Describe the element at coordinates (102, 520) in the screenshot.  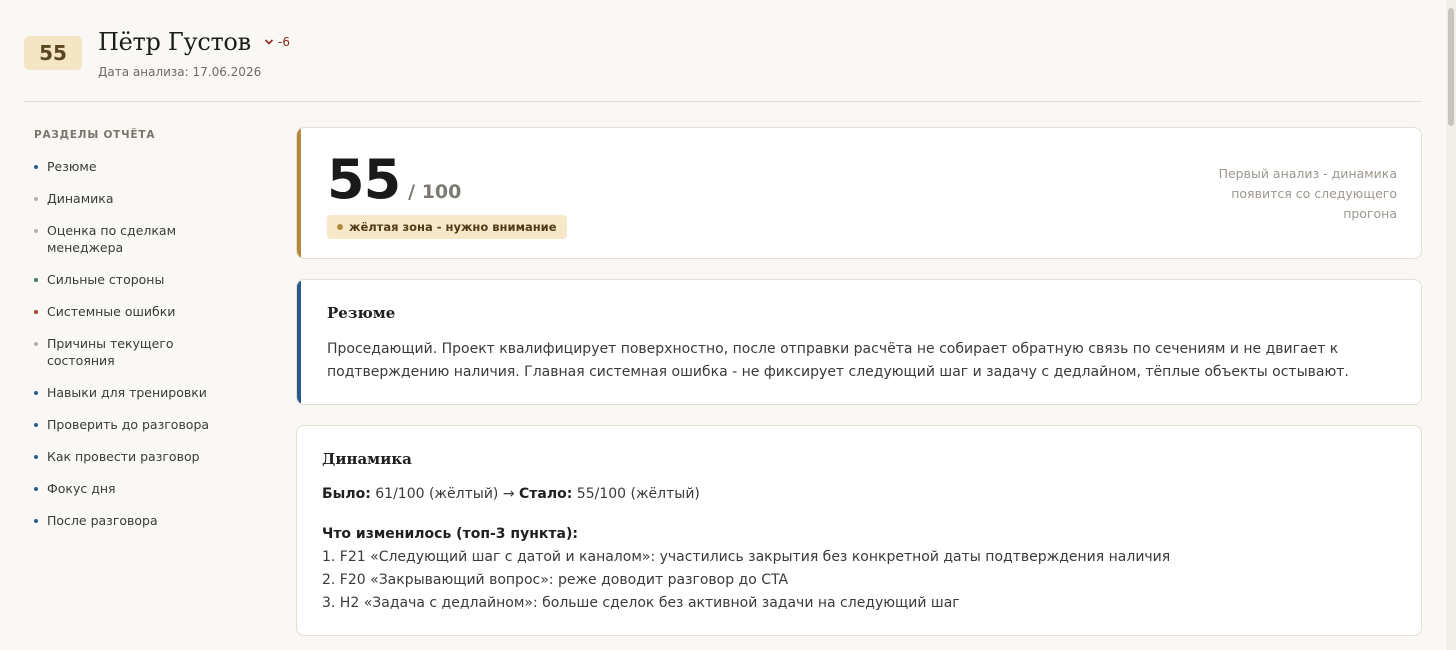
I see `sidebar-item-label: После разговора` at that location.